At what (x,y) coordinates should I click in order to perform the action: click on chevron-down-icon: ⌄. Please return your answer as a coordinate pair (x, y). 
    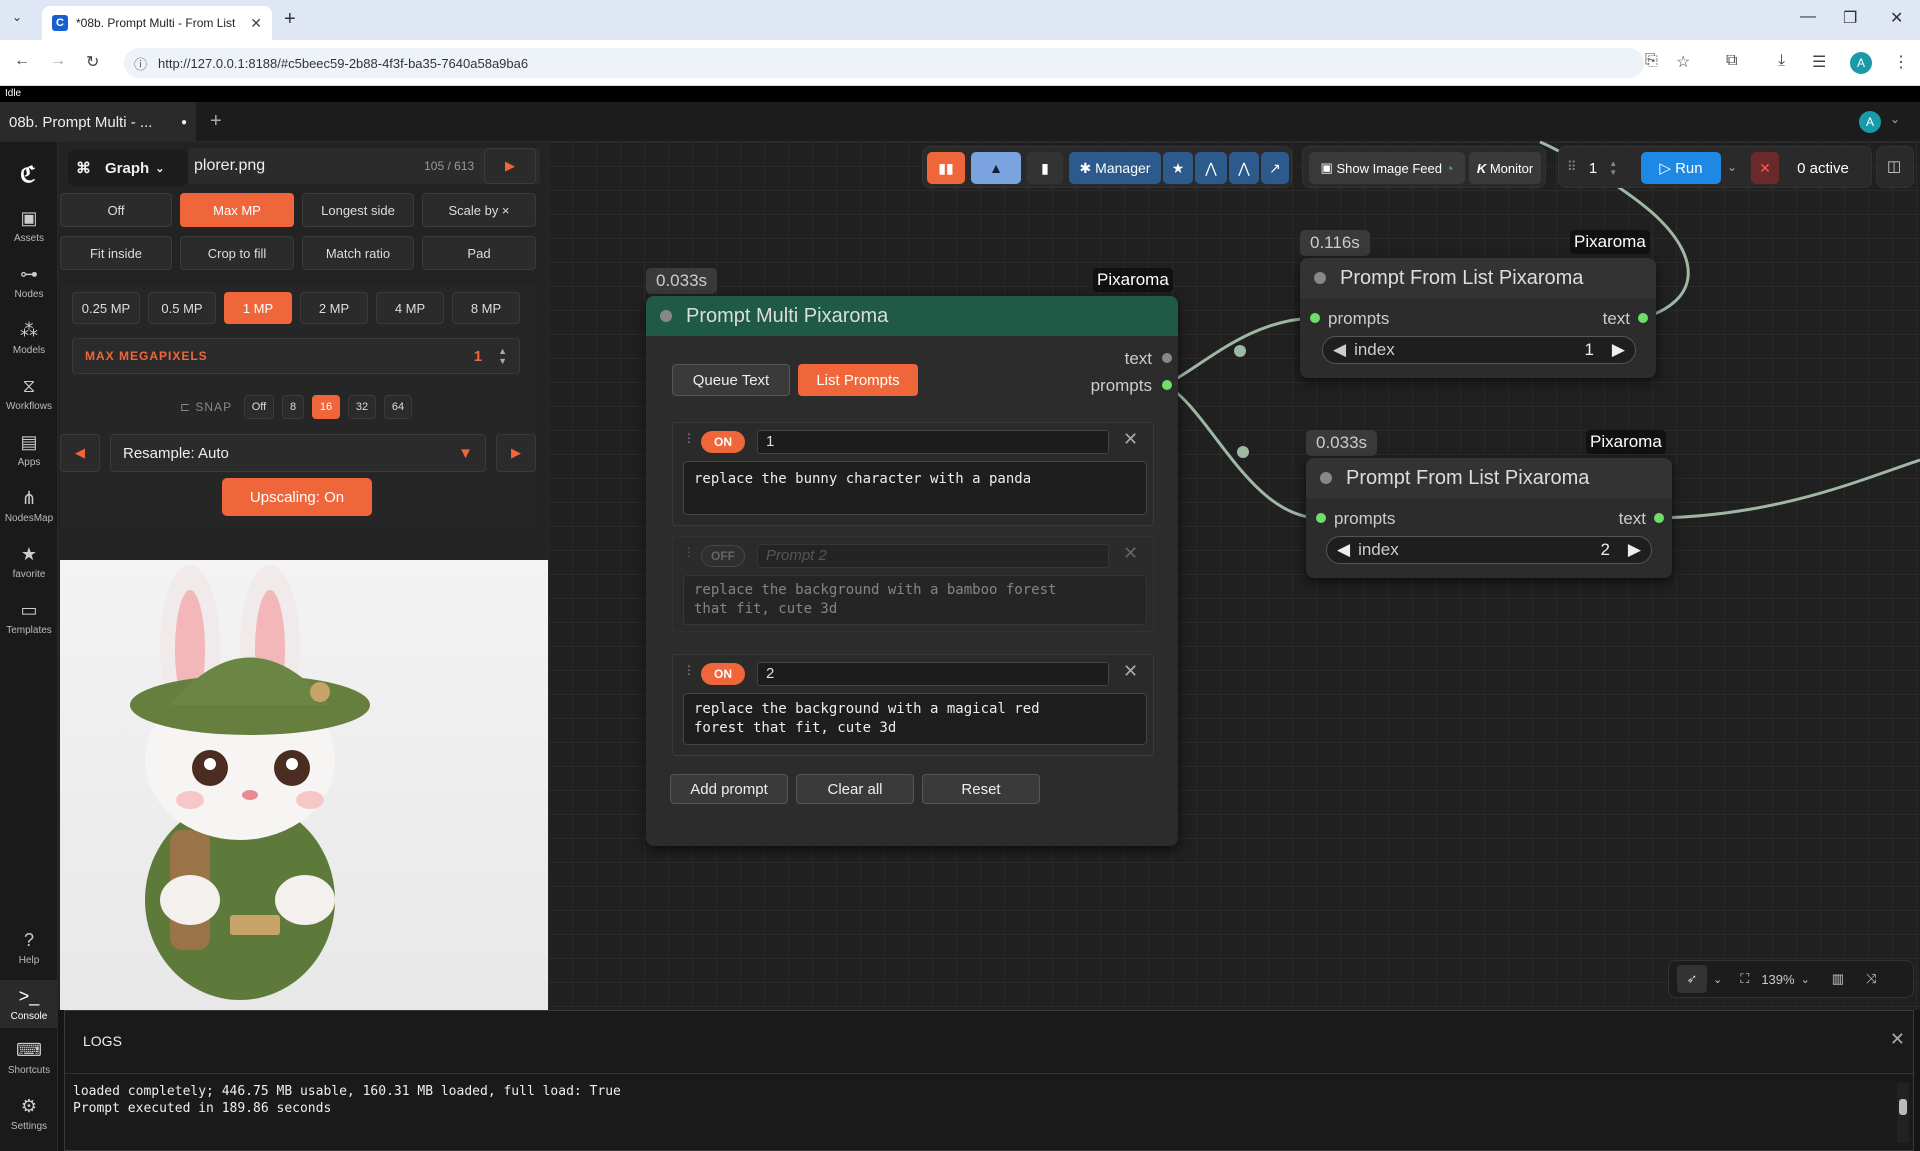
    Looking at the image, I should click on (160, 168).